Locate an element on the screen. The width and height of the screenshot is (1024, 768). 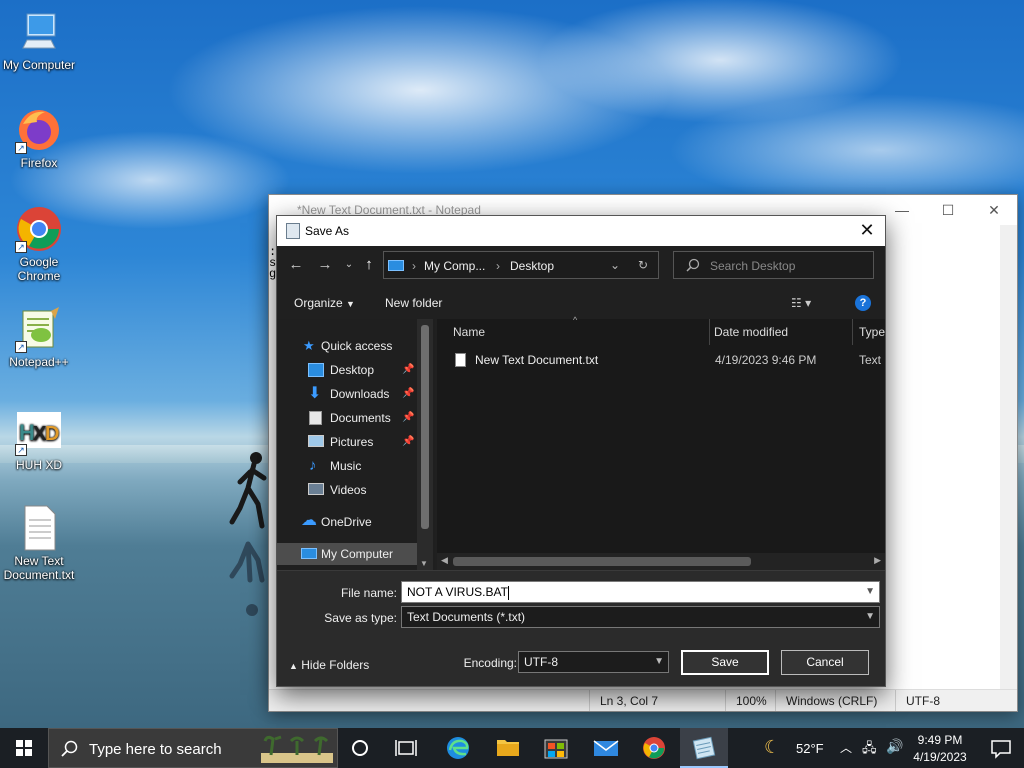
hide-folders-label: Hide Folders is located at coordinates (335, 665).